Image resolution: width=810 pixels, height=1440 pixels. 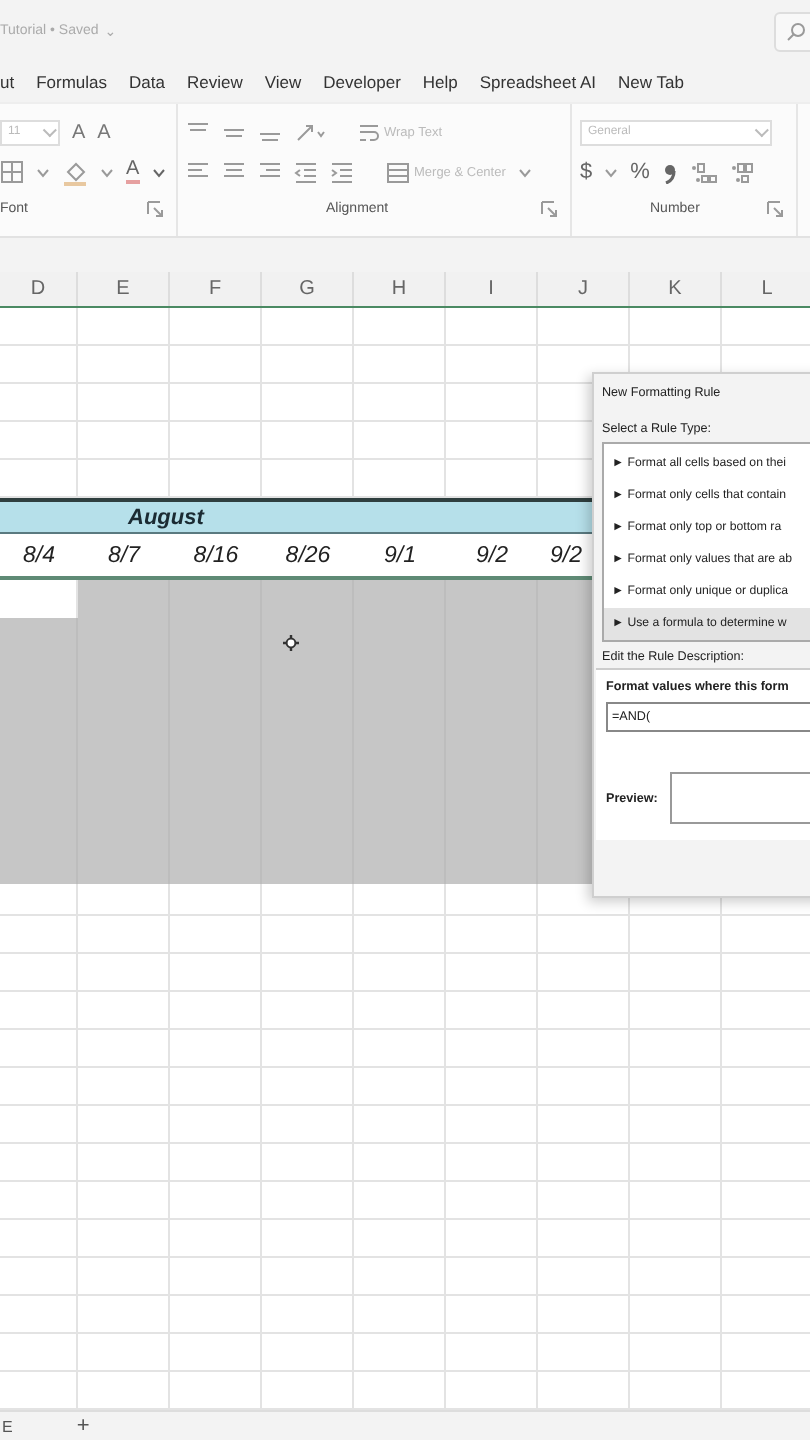 I want to click on sheet-tab: E, so click(x=7, y=1426).